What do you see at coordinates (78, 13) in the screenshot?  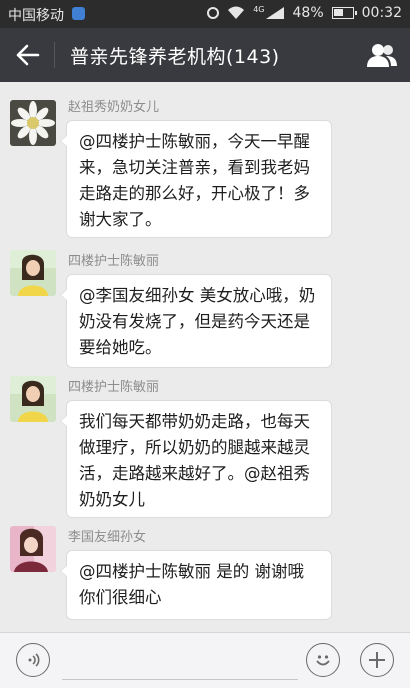 I see `app-notification-icon` at bounding box center [78, 13].